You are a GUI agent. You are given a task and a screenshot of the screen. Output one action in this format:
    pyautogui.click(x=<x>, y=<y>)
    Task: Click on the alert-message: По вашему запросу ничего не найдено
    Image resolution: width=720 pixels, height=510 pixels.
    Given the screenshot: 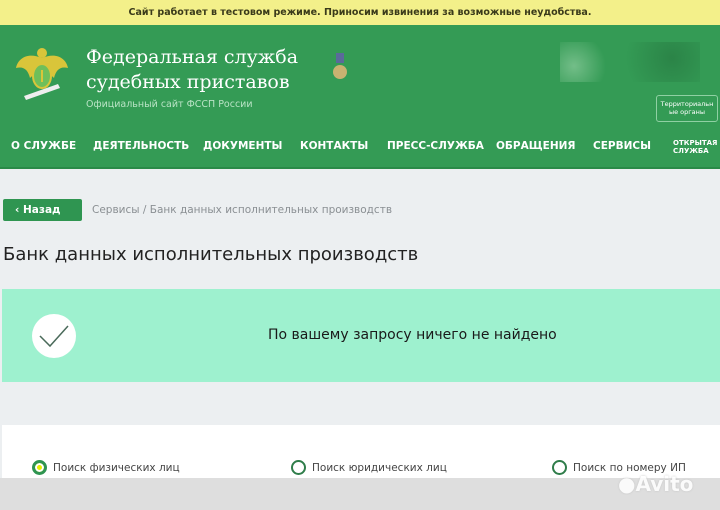 What is the action you would take?
    pyautogui.click(x=412, y=335)
    